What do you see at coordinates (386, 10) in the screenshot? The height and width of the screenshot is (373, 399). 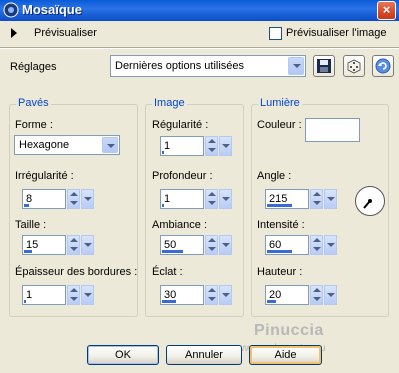 I see `close-button: ×` at bounding box center [386, 10].